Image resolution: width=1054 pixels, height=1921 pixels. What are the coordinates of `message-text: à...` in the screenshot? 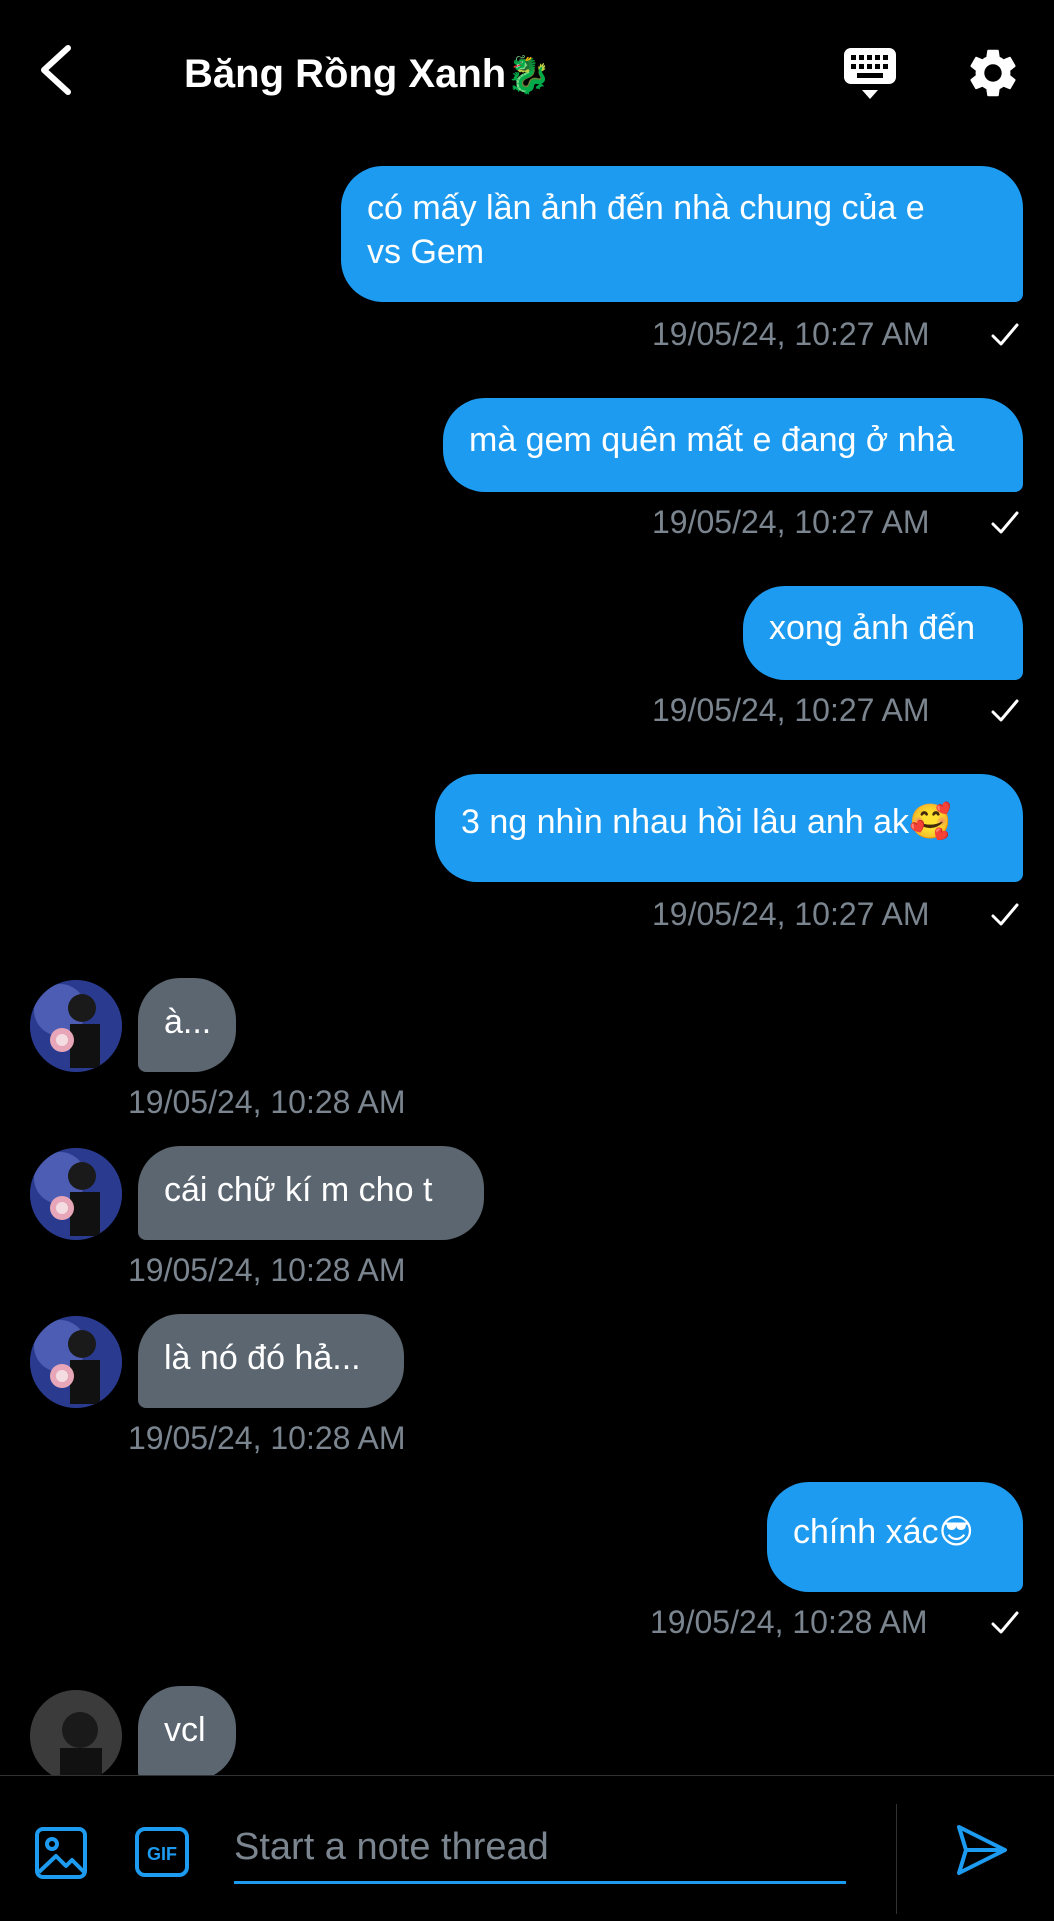 It's located at (188, 1022).